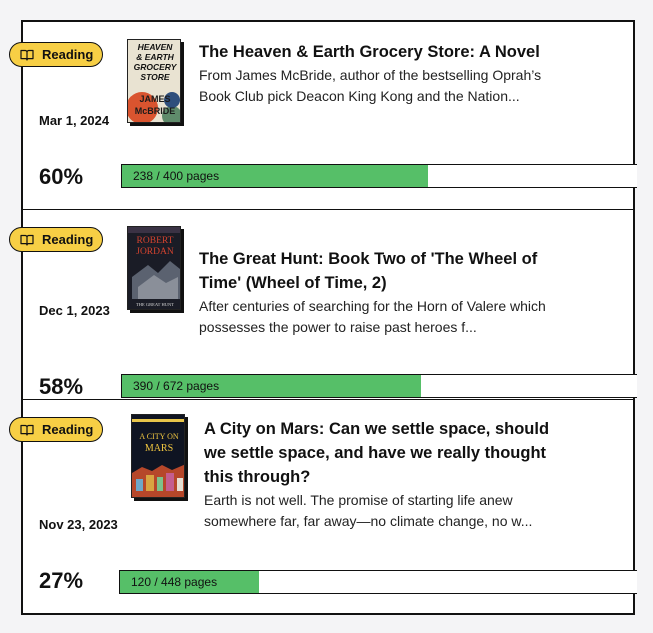  Describe the element at coordinates (78, 524) in the screenshot. I see `date-added: Nov 23, 2023` at that location.